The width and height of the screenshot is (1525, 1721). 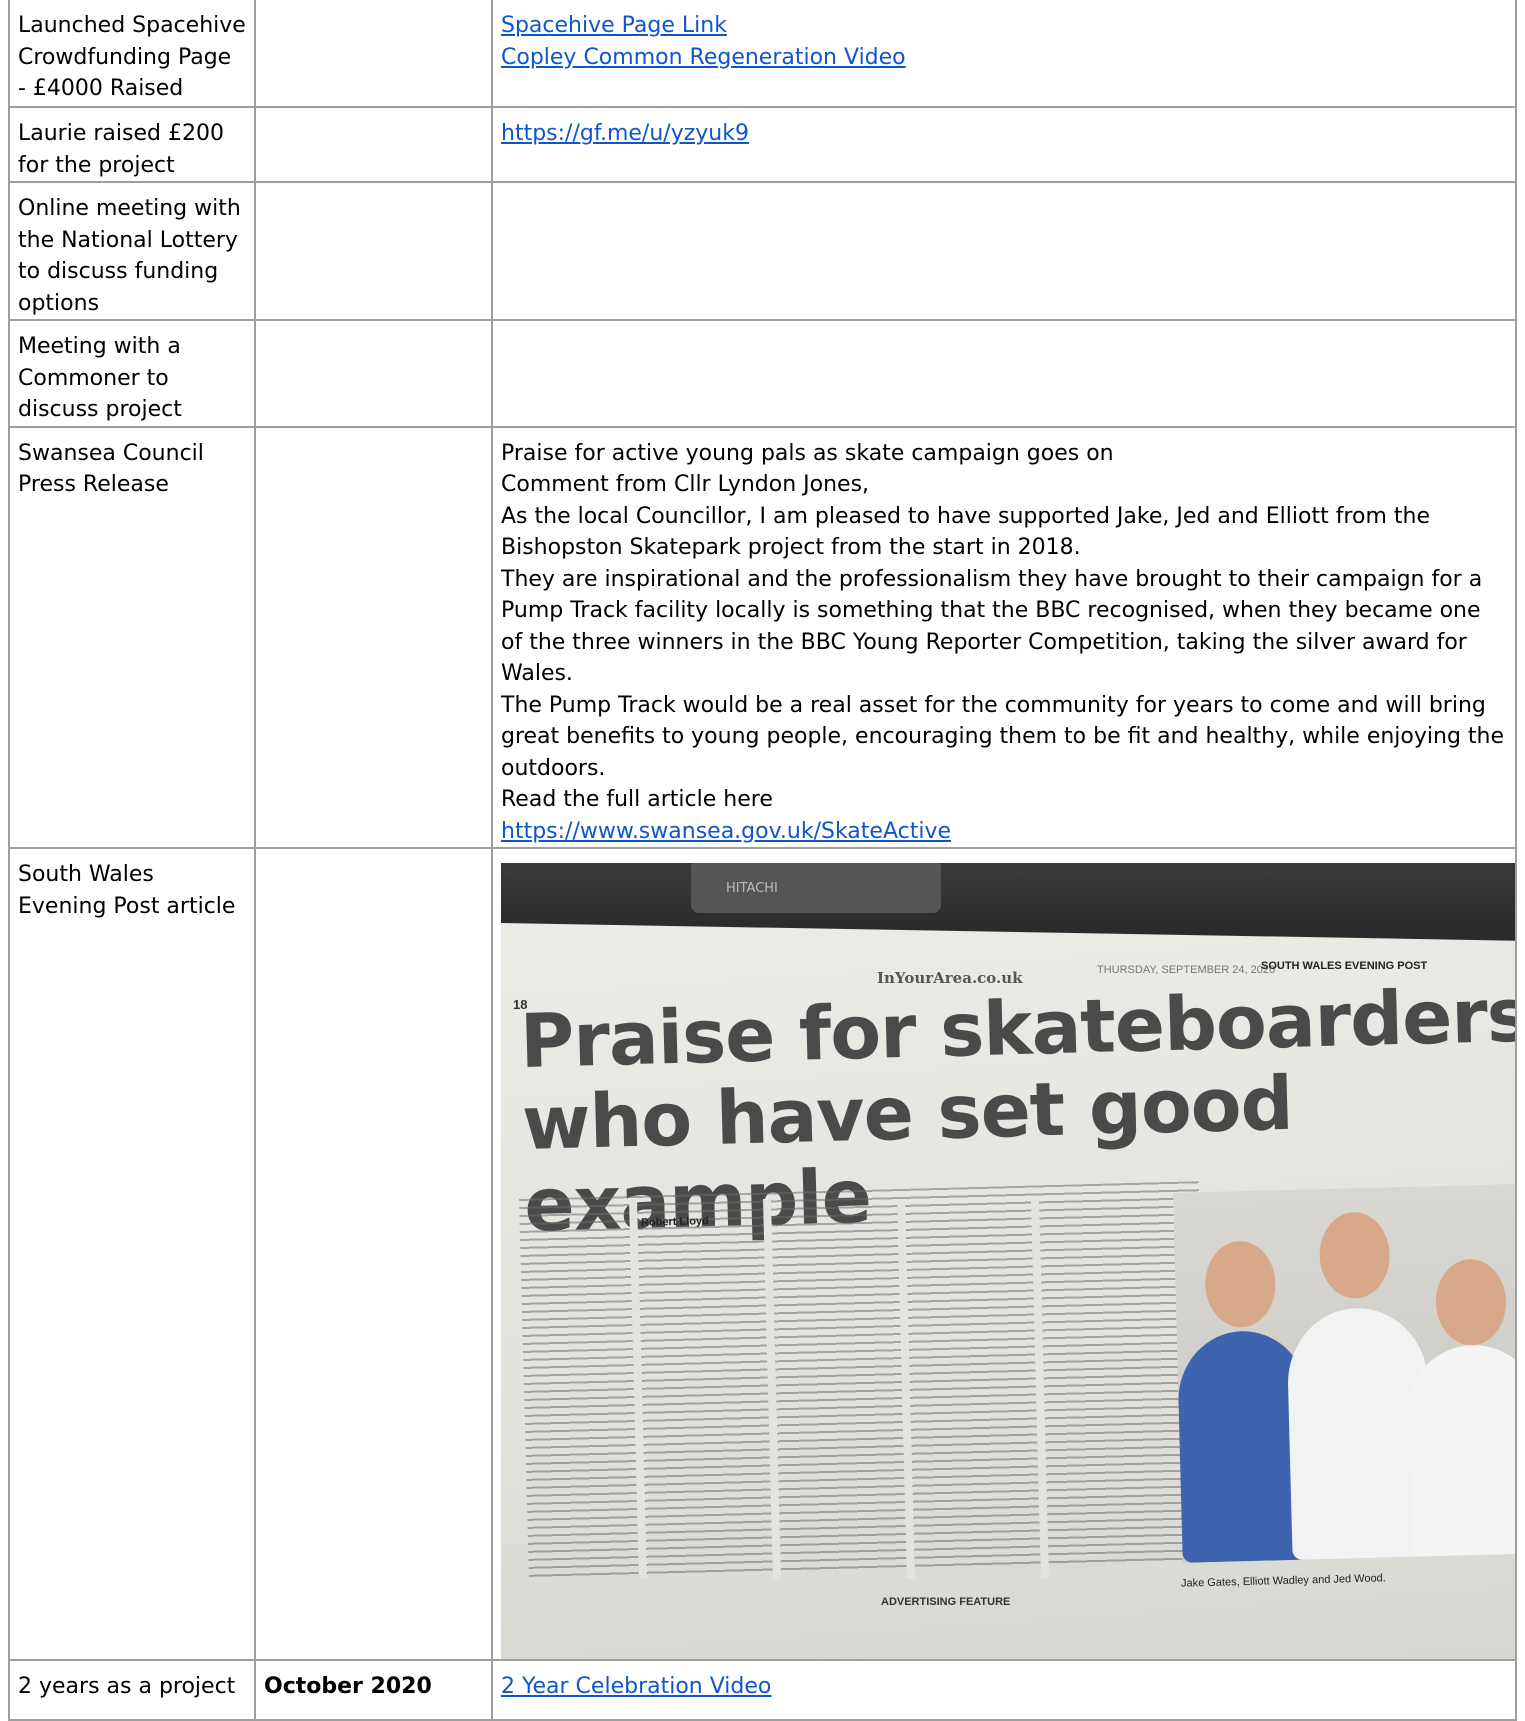 What do you see at coordinates (1004, 1687) in the screenshot?
I see `celebration-video-link: 2 Year Celebration Video` at bounding box center [1004, 1687].